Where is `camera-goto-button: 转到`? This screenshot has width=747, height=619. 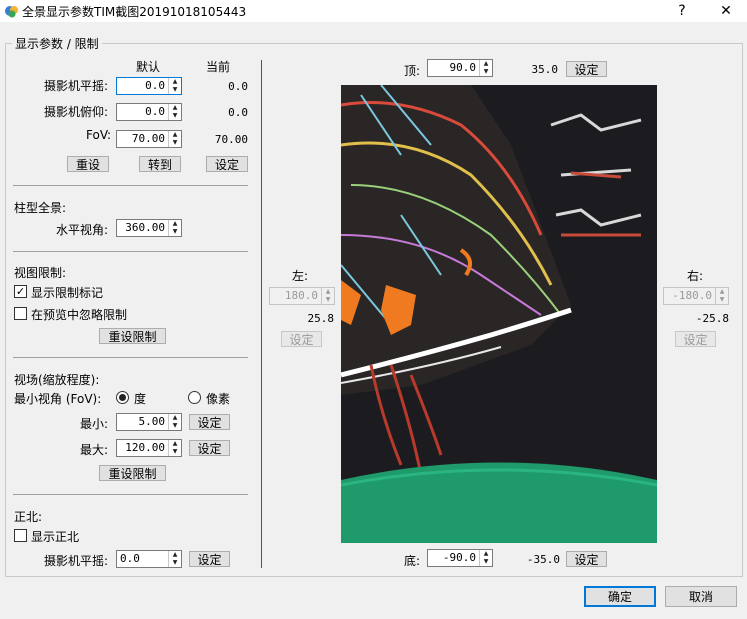
camera-goto-button: 转到 is located at coordinates (160, 164).